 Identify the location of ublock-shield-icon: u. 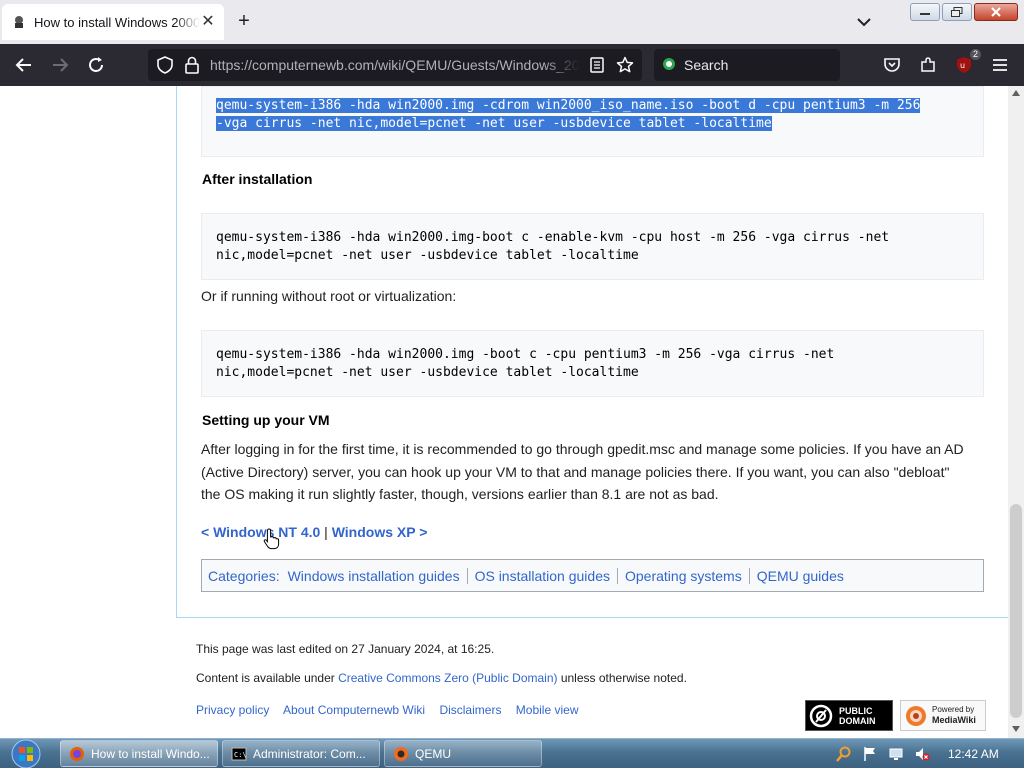
(964, 65).